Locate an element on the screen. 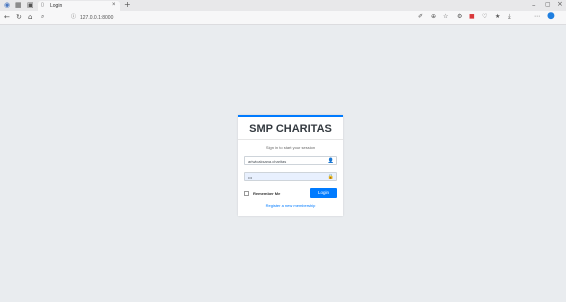  workspaces-icon: ▦ is located at coordinates (18, 5).